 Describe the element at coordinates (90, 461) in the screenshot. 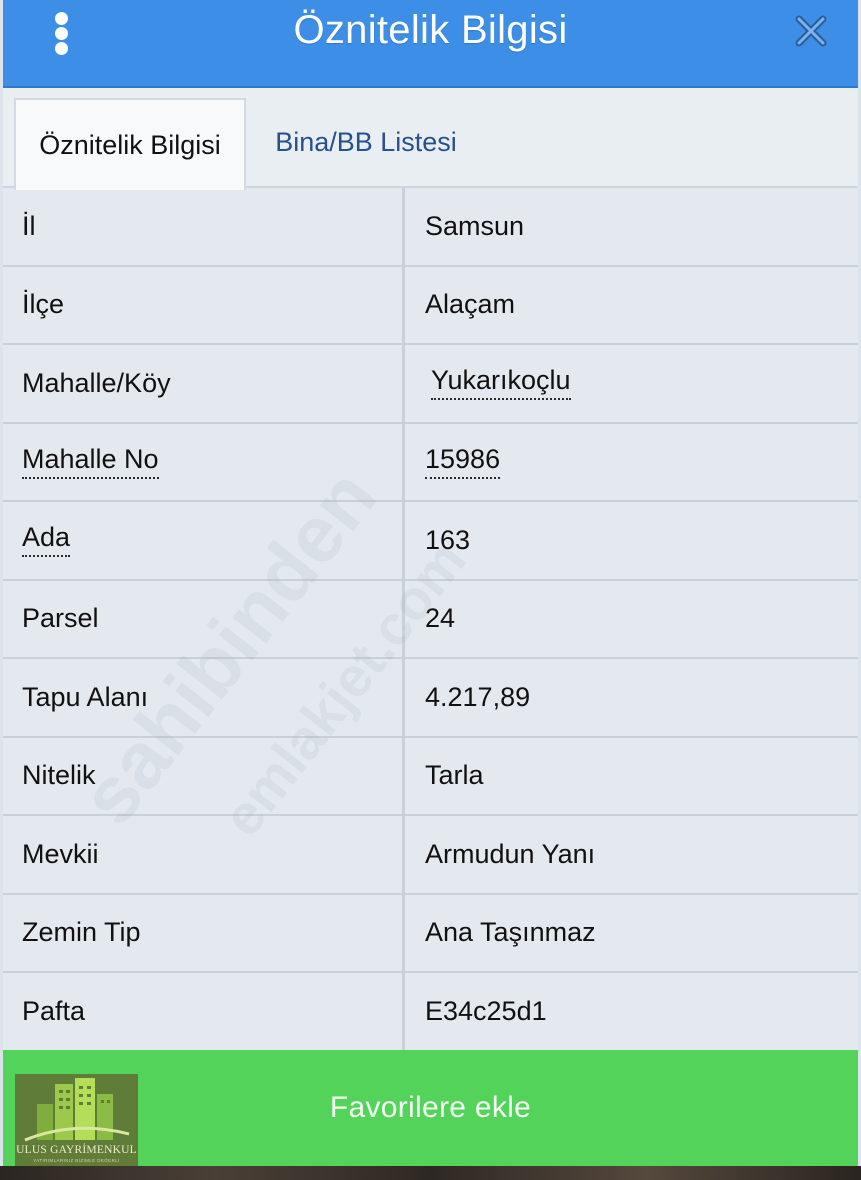

I see `mahalle-no-label-link: Mahalle No` at that location.